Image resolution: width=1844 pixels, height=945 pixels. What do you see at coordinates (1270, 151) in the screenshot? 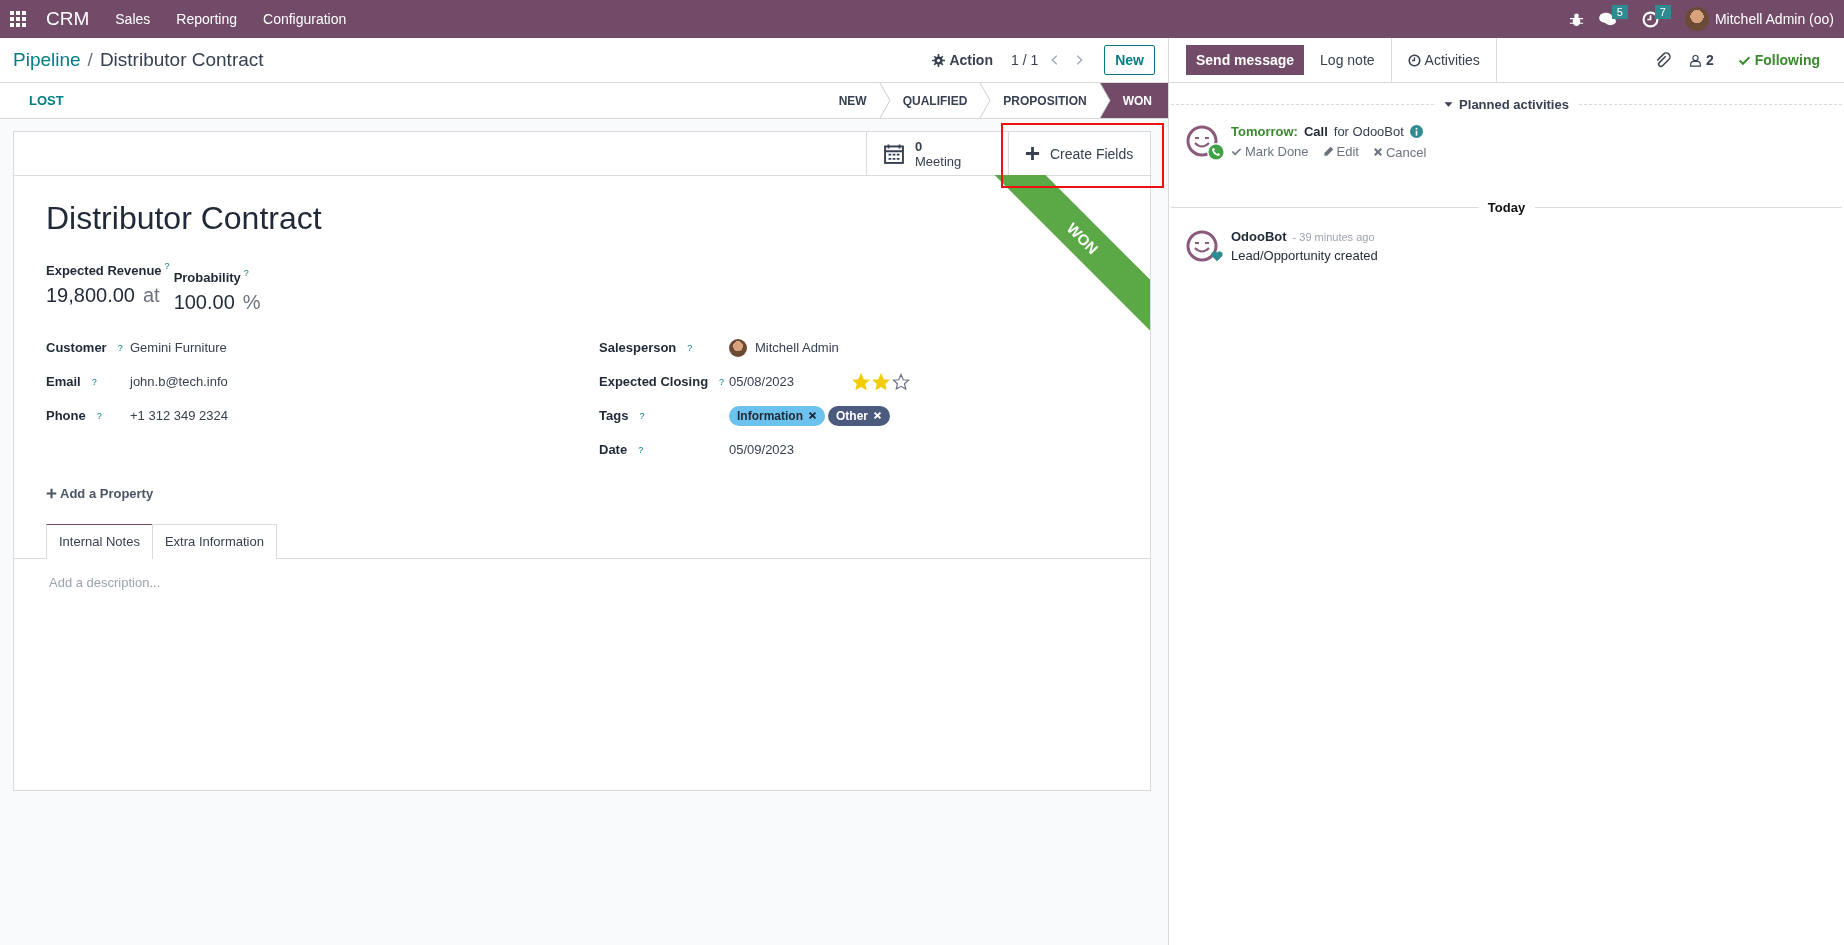
I see `activity-action: Mark Done` at bounding box center [1270, 151].